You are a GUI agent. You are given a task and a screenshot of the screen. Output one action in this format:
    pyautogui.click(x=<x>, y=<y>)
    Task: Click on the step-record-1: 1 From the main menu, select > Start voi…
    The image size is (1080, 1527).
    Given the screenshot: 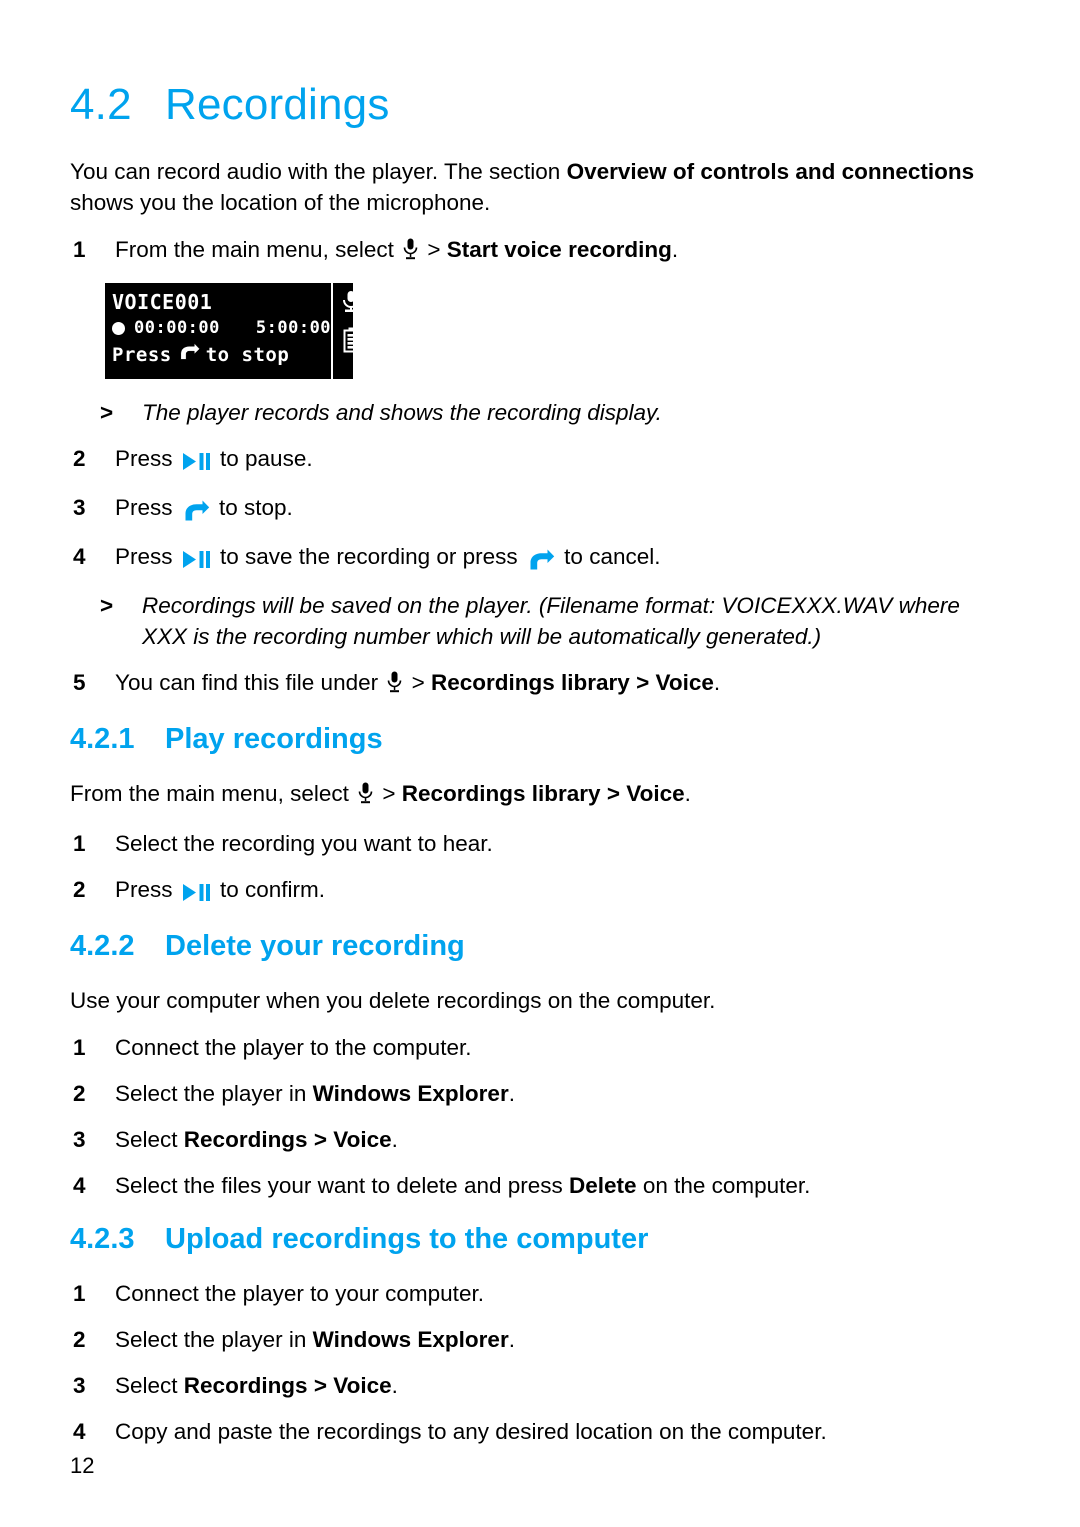 What is the action you would take?
    pyautogui.click(x=540, y=251)
    